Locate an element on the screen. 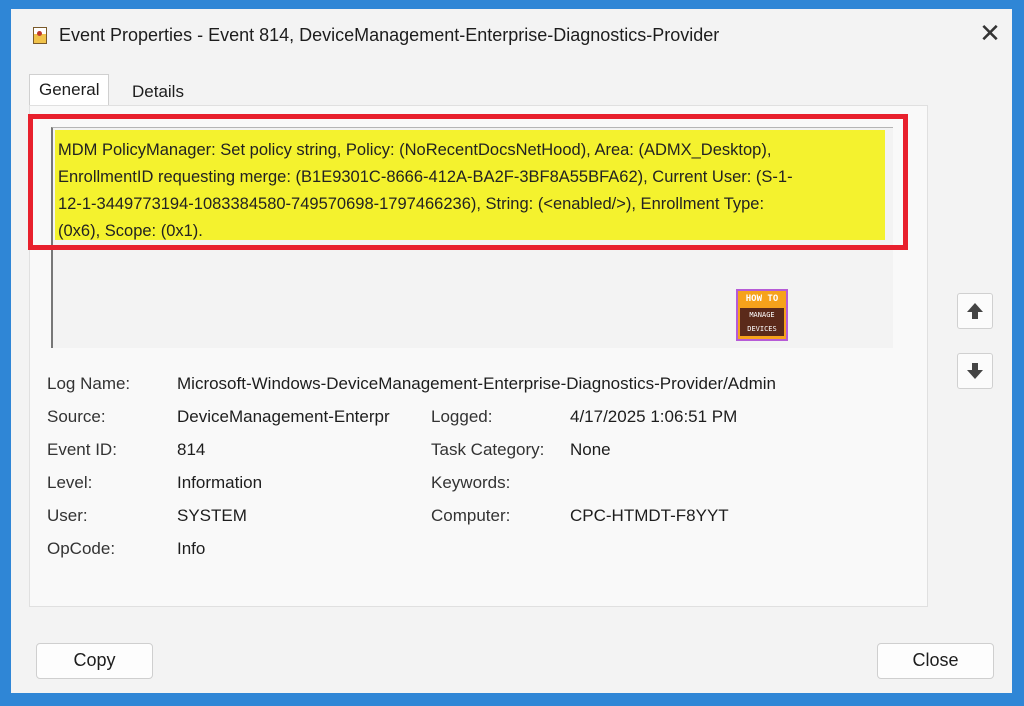 The height and width of the screenshot is (706, 1024). logo-line: DEVICES is located at coordinates (762, 329).